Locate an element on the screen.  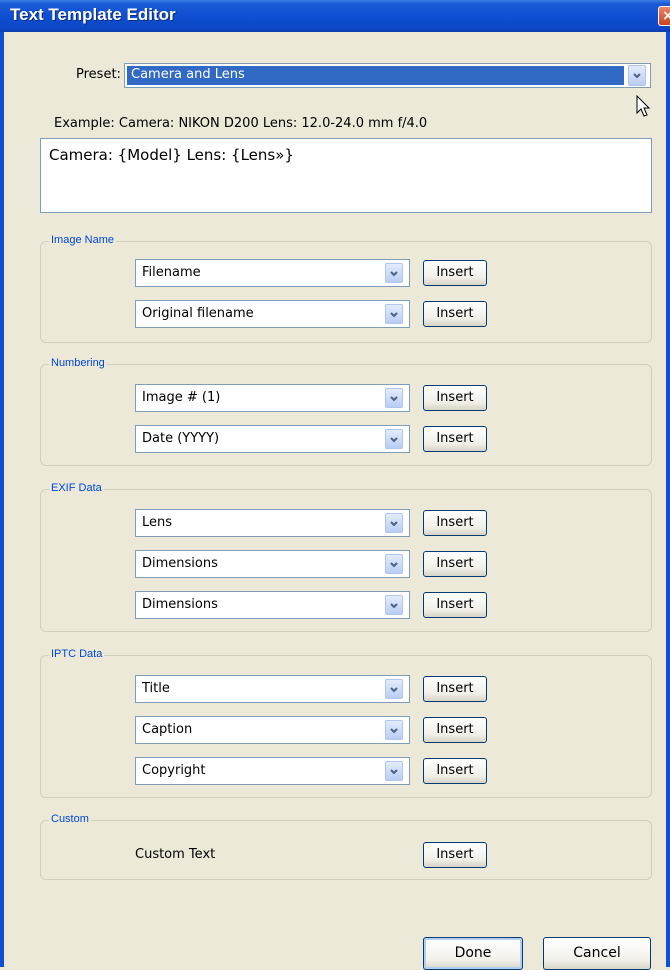
insert-button-iptc-2: Insert is located at coordinates (455, 730).